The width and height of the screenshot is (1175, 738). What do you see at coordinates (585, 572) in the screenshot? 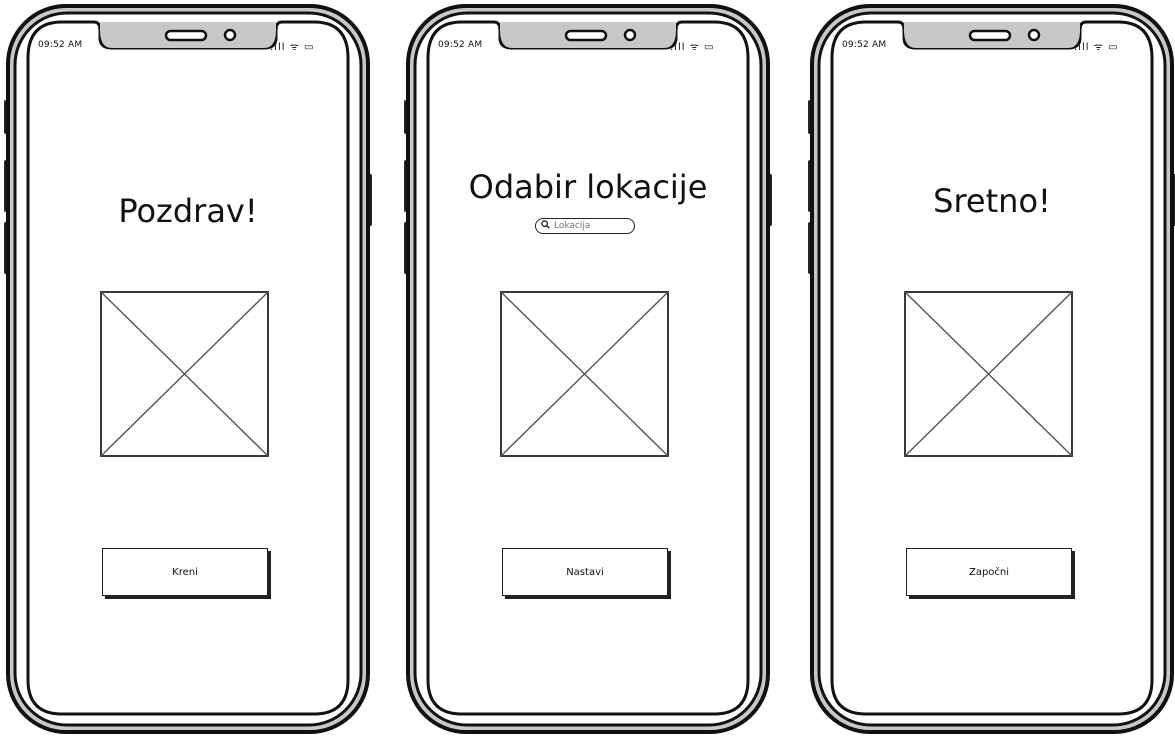
I see `nastavi-button: Nastavi` at bounding box center [585, 572].